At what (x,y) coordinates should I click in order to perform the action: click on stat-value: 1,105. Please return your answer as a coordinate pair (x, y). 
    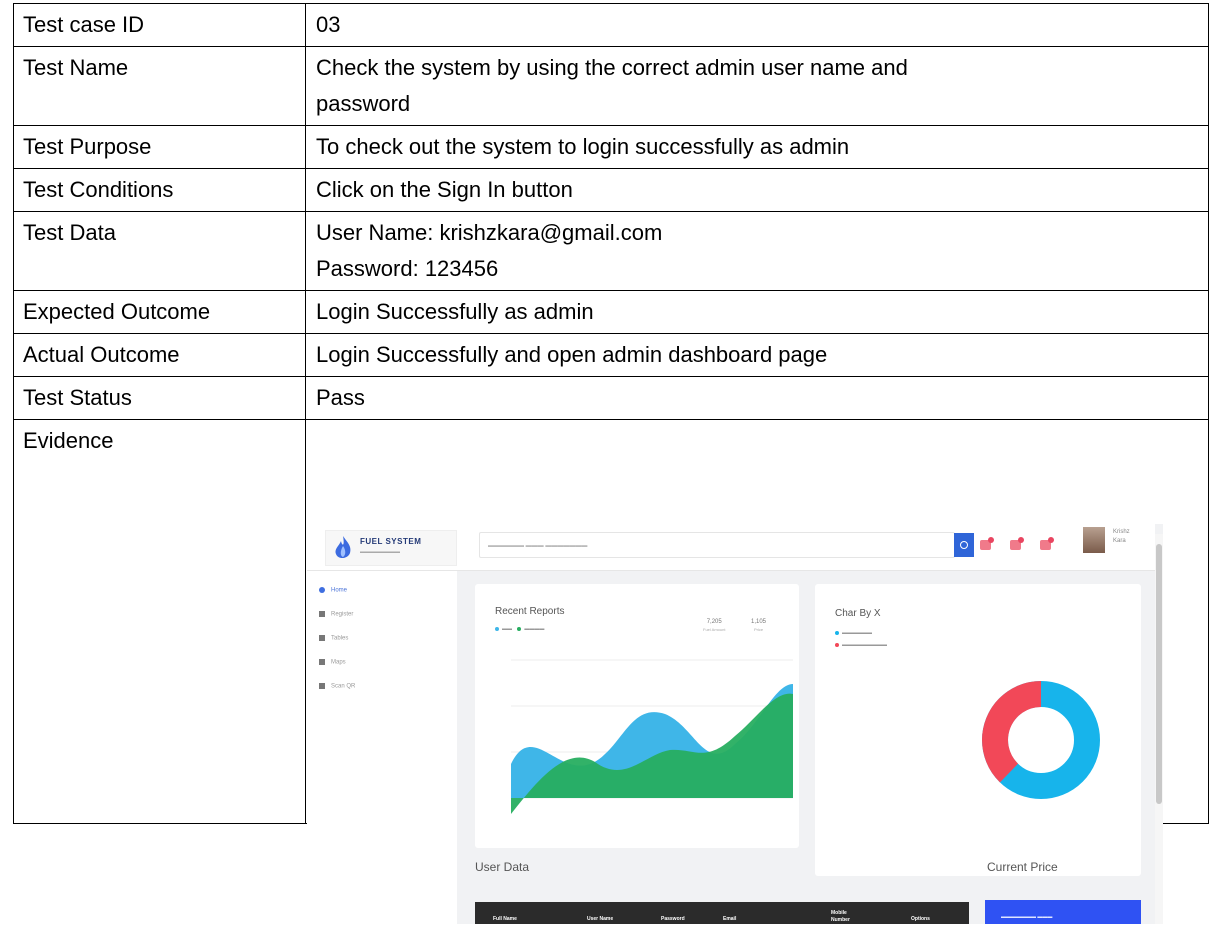
    Looking at the image, I should click on (759, 622).